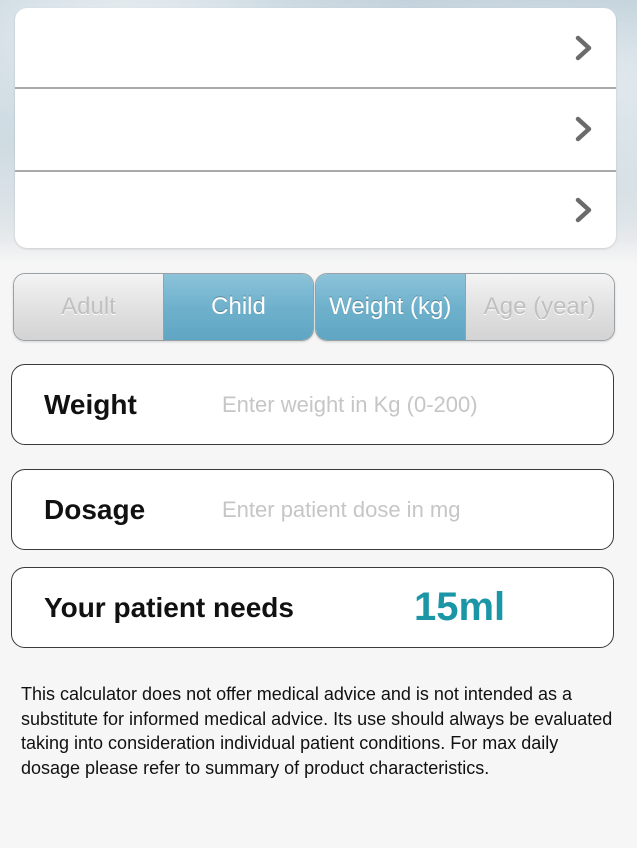  I want to click on patient-type-segmented-control: Adult Child, so click(163, 307).